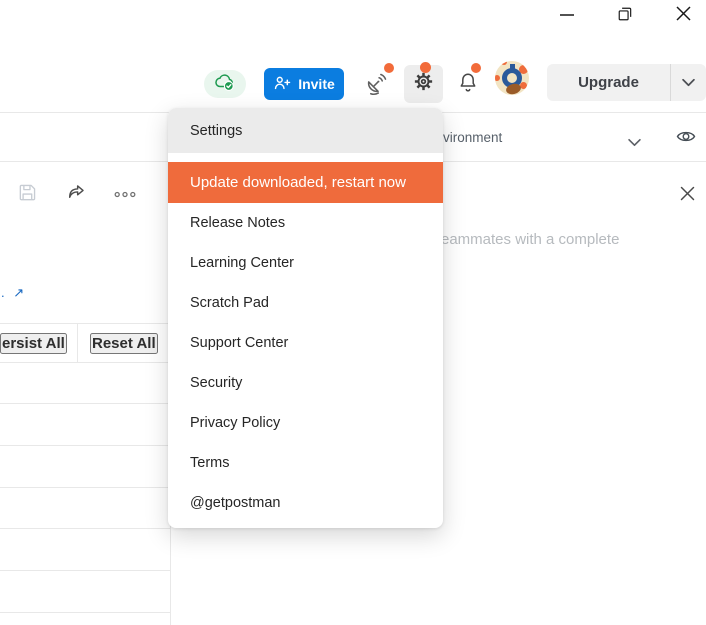 The image size is (706, 625). Describe the element at coordinates (298, 182) in the screenshot. I see `menu-item-label: Update downloaded, restart now` at that location.